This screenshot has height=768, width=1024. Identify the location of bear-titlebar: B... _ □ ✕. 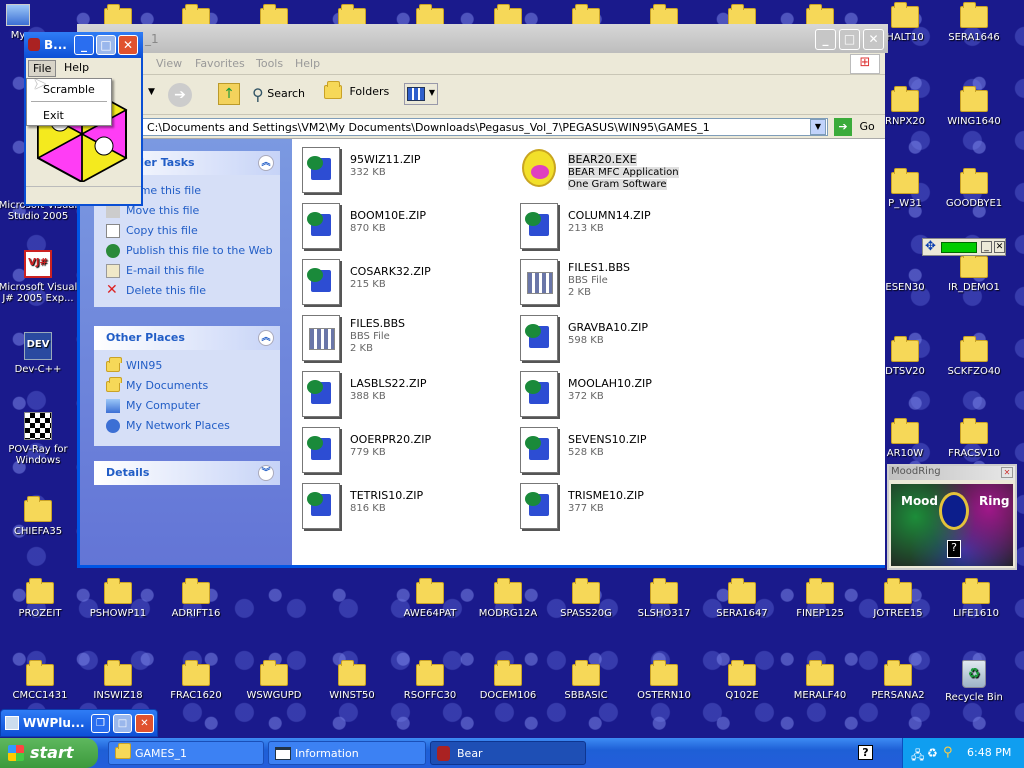
(83, 45).